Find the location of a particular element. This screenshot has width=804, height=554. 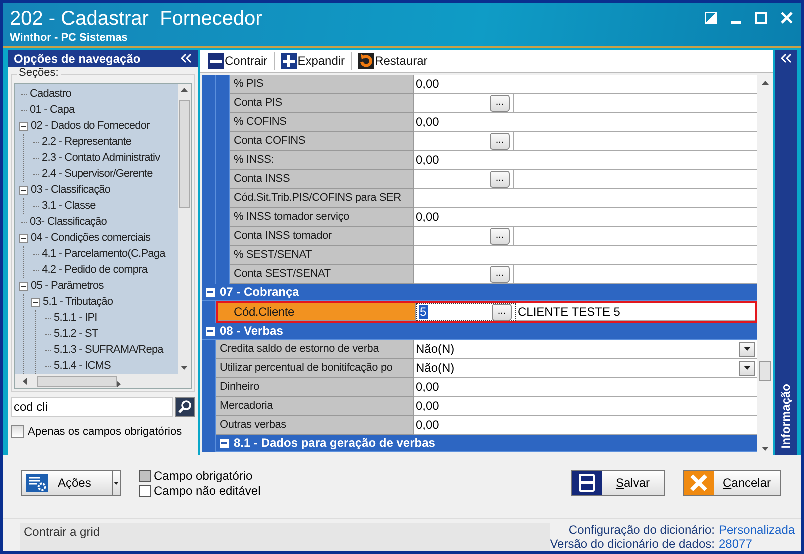

toolbar-button: Expandir is located at coordinates (313, 61).